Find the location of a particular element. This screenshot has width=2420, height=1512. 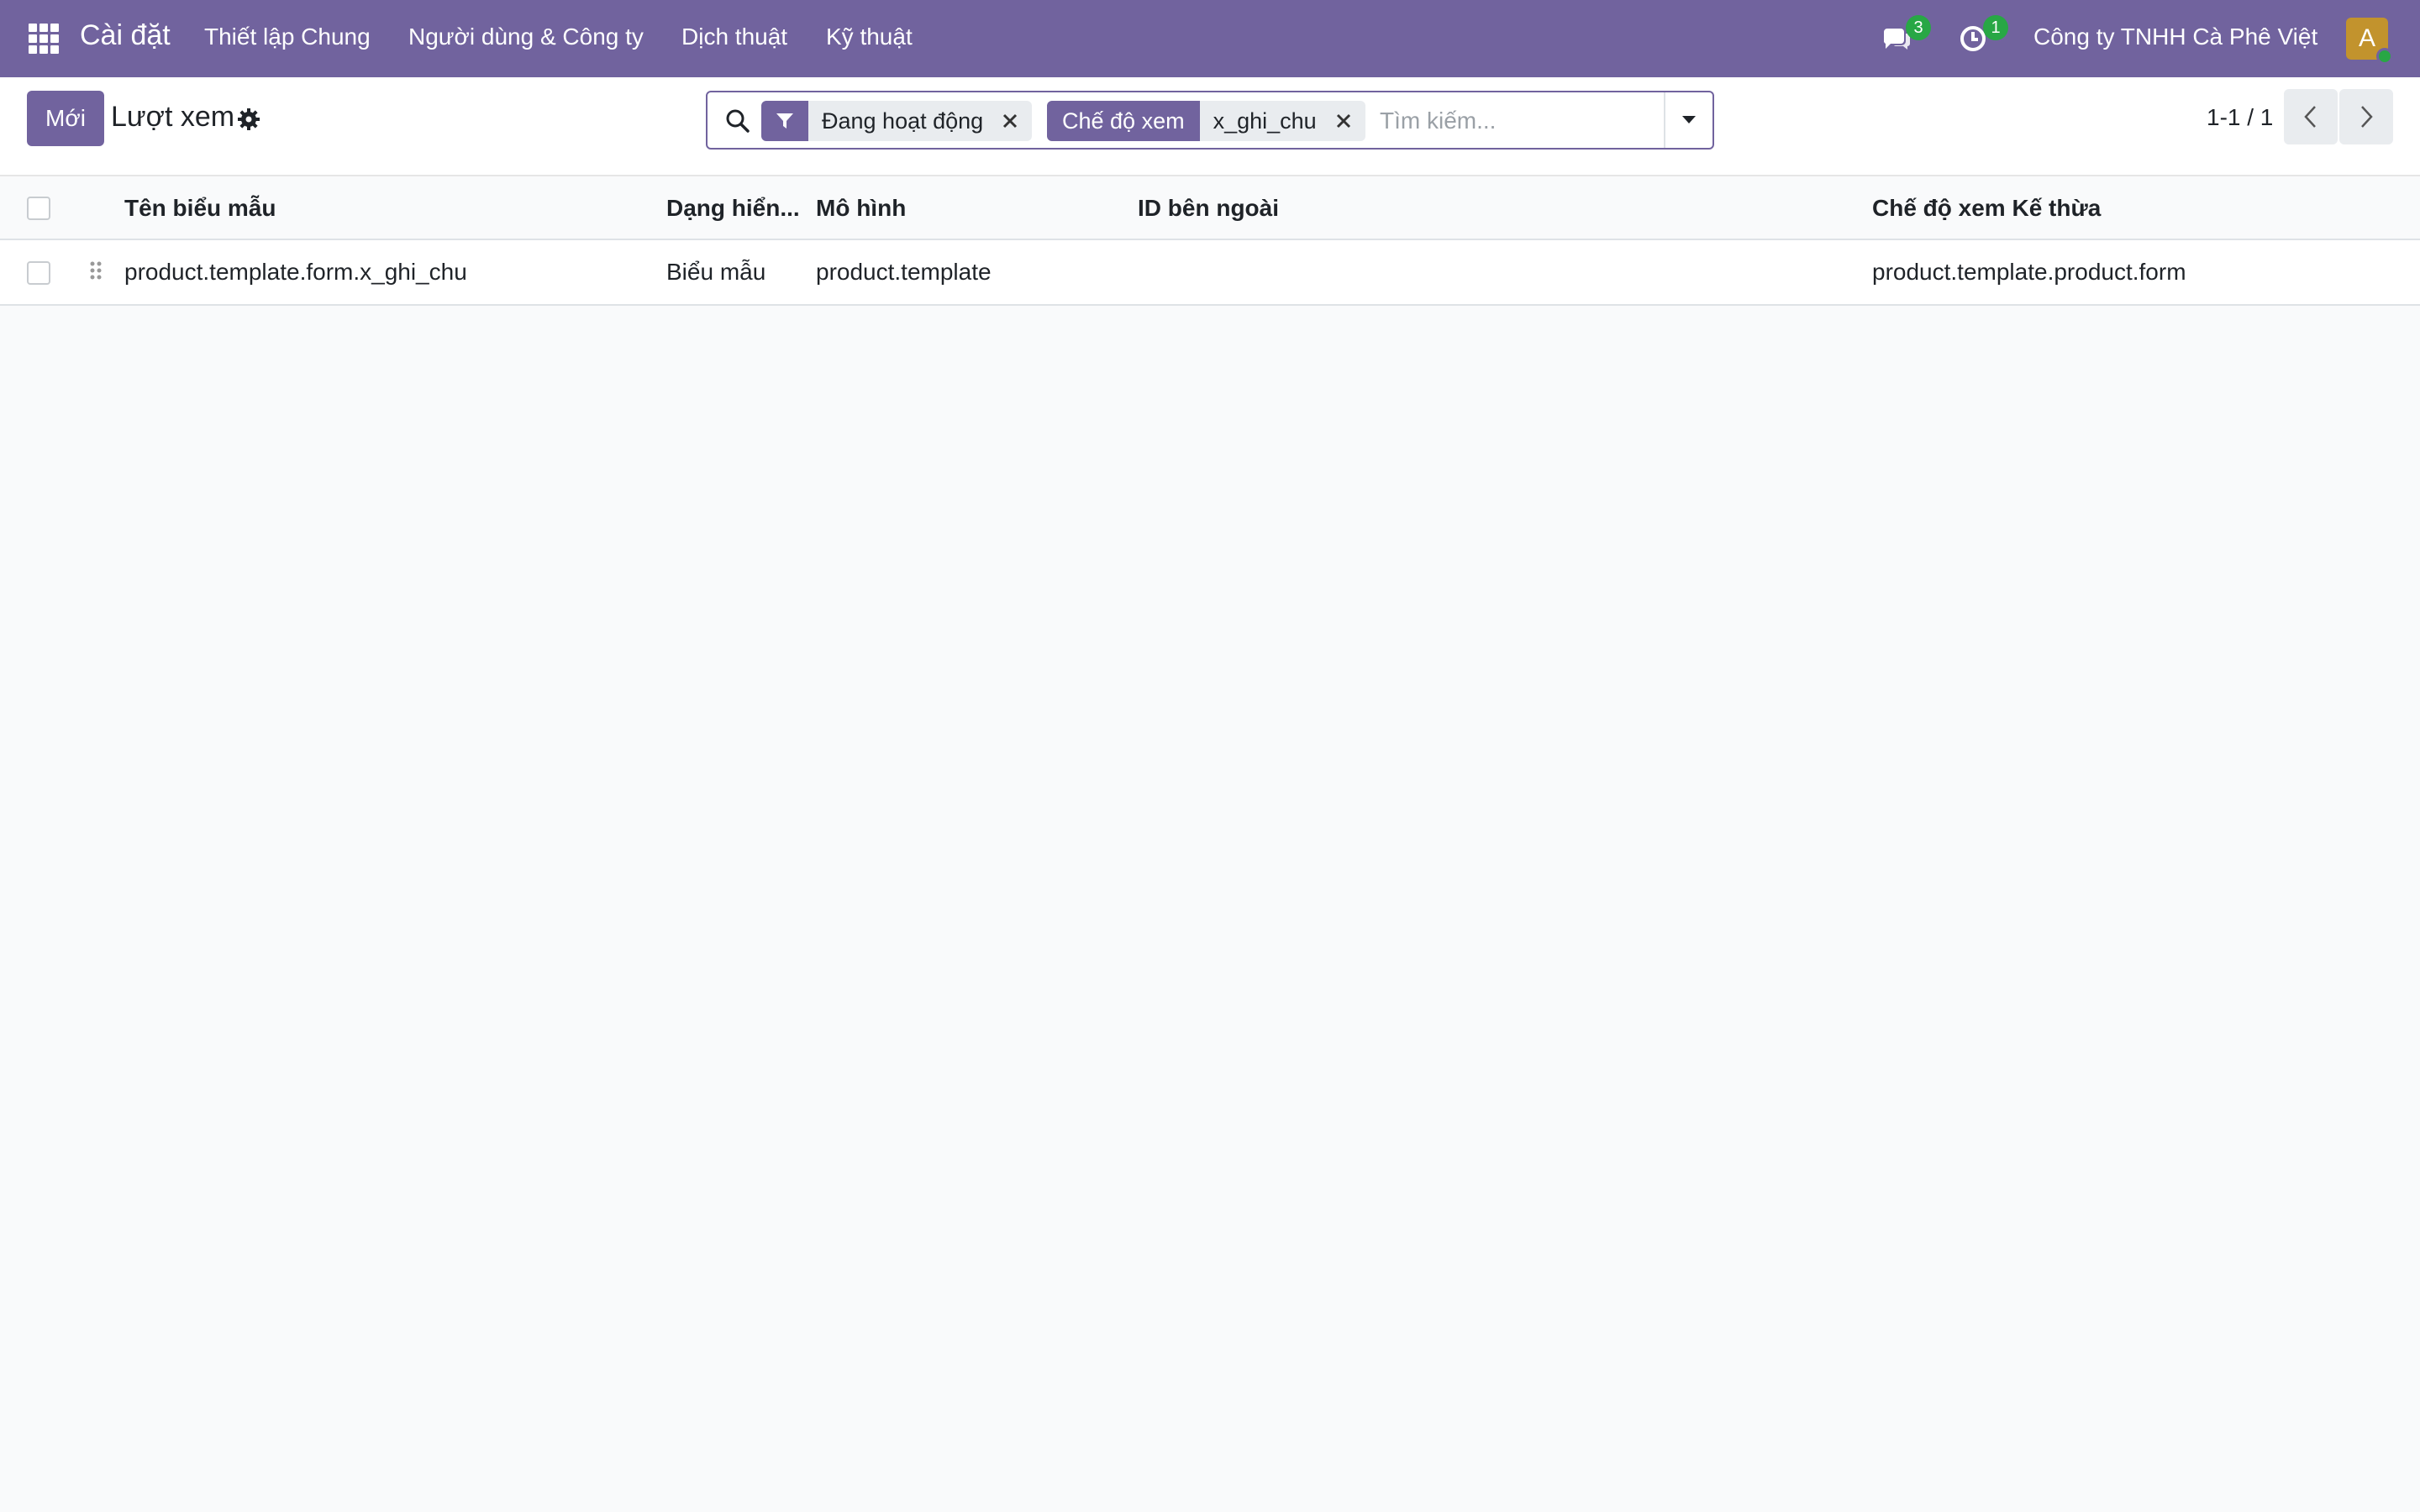

column-header-external-id: ID bên ngoài is located at coordinates (1208, 208).